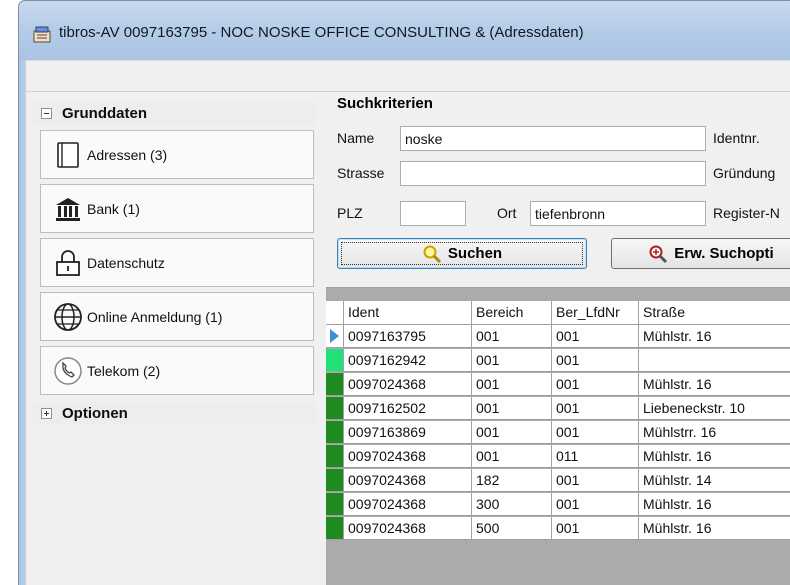 This screenshot has height=585, width=790. I want to click on menu-bar, so click(408, 76).